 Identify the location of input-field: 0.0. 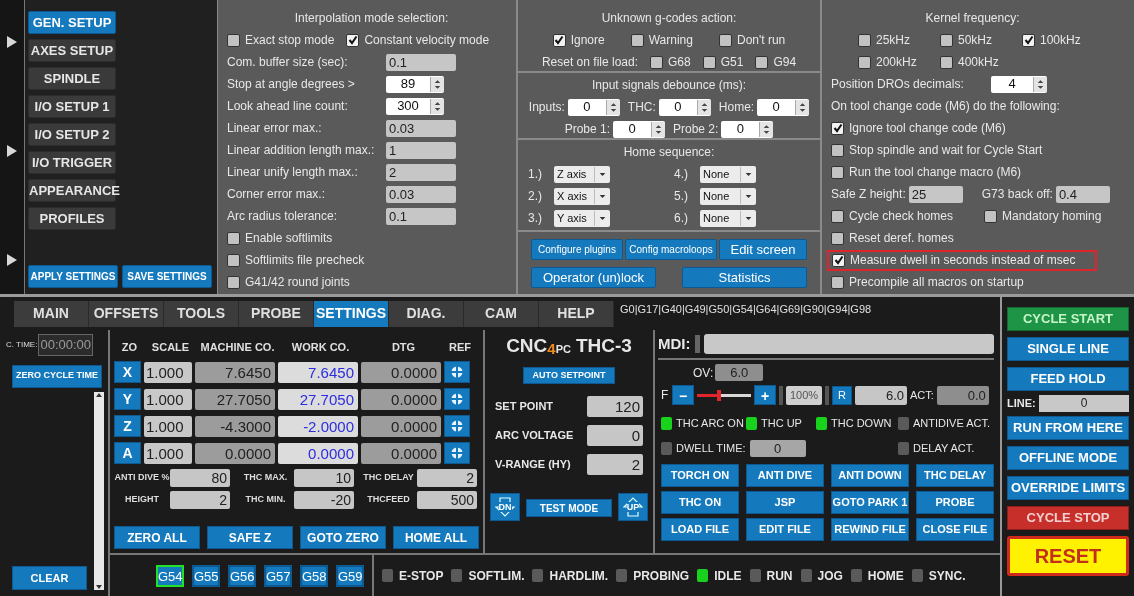
(962, 395).